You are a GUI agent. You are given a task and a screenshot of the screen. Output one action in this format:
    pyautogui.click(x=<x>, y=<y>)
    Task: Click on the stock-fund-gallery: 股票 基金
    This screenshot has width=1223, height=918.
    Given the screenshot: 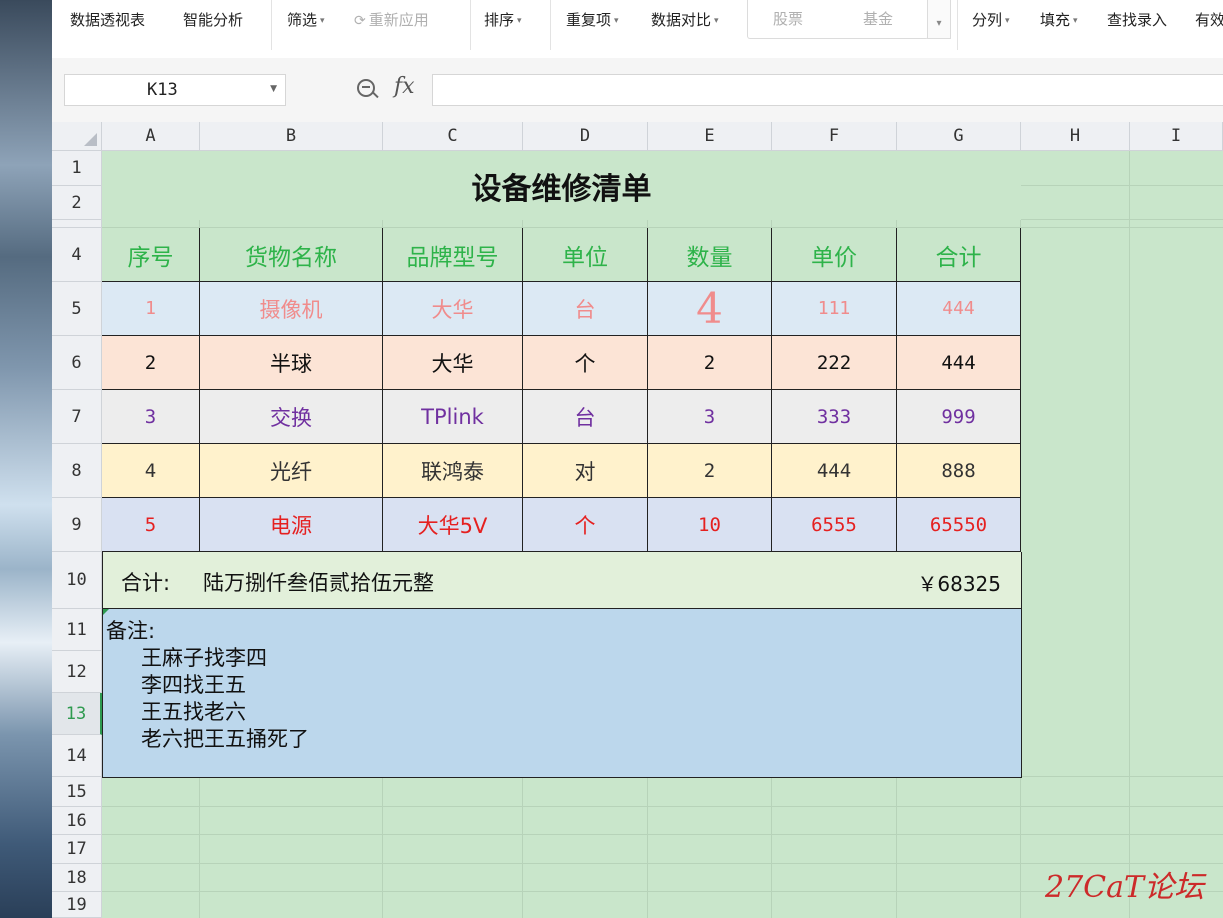 What is the action you would take?
    pyautogui.click(x=838, y=19)
    